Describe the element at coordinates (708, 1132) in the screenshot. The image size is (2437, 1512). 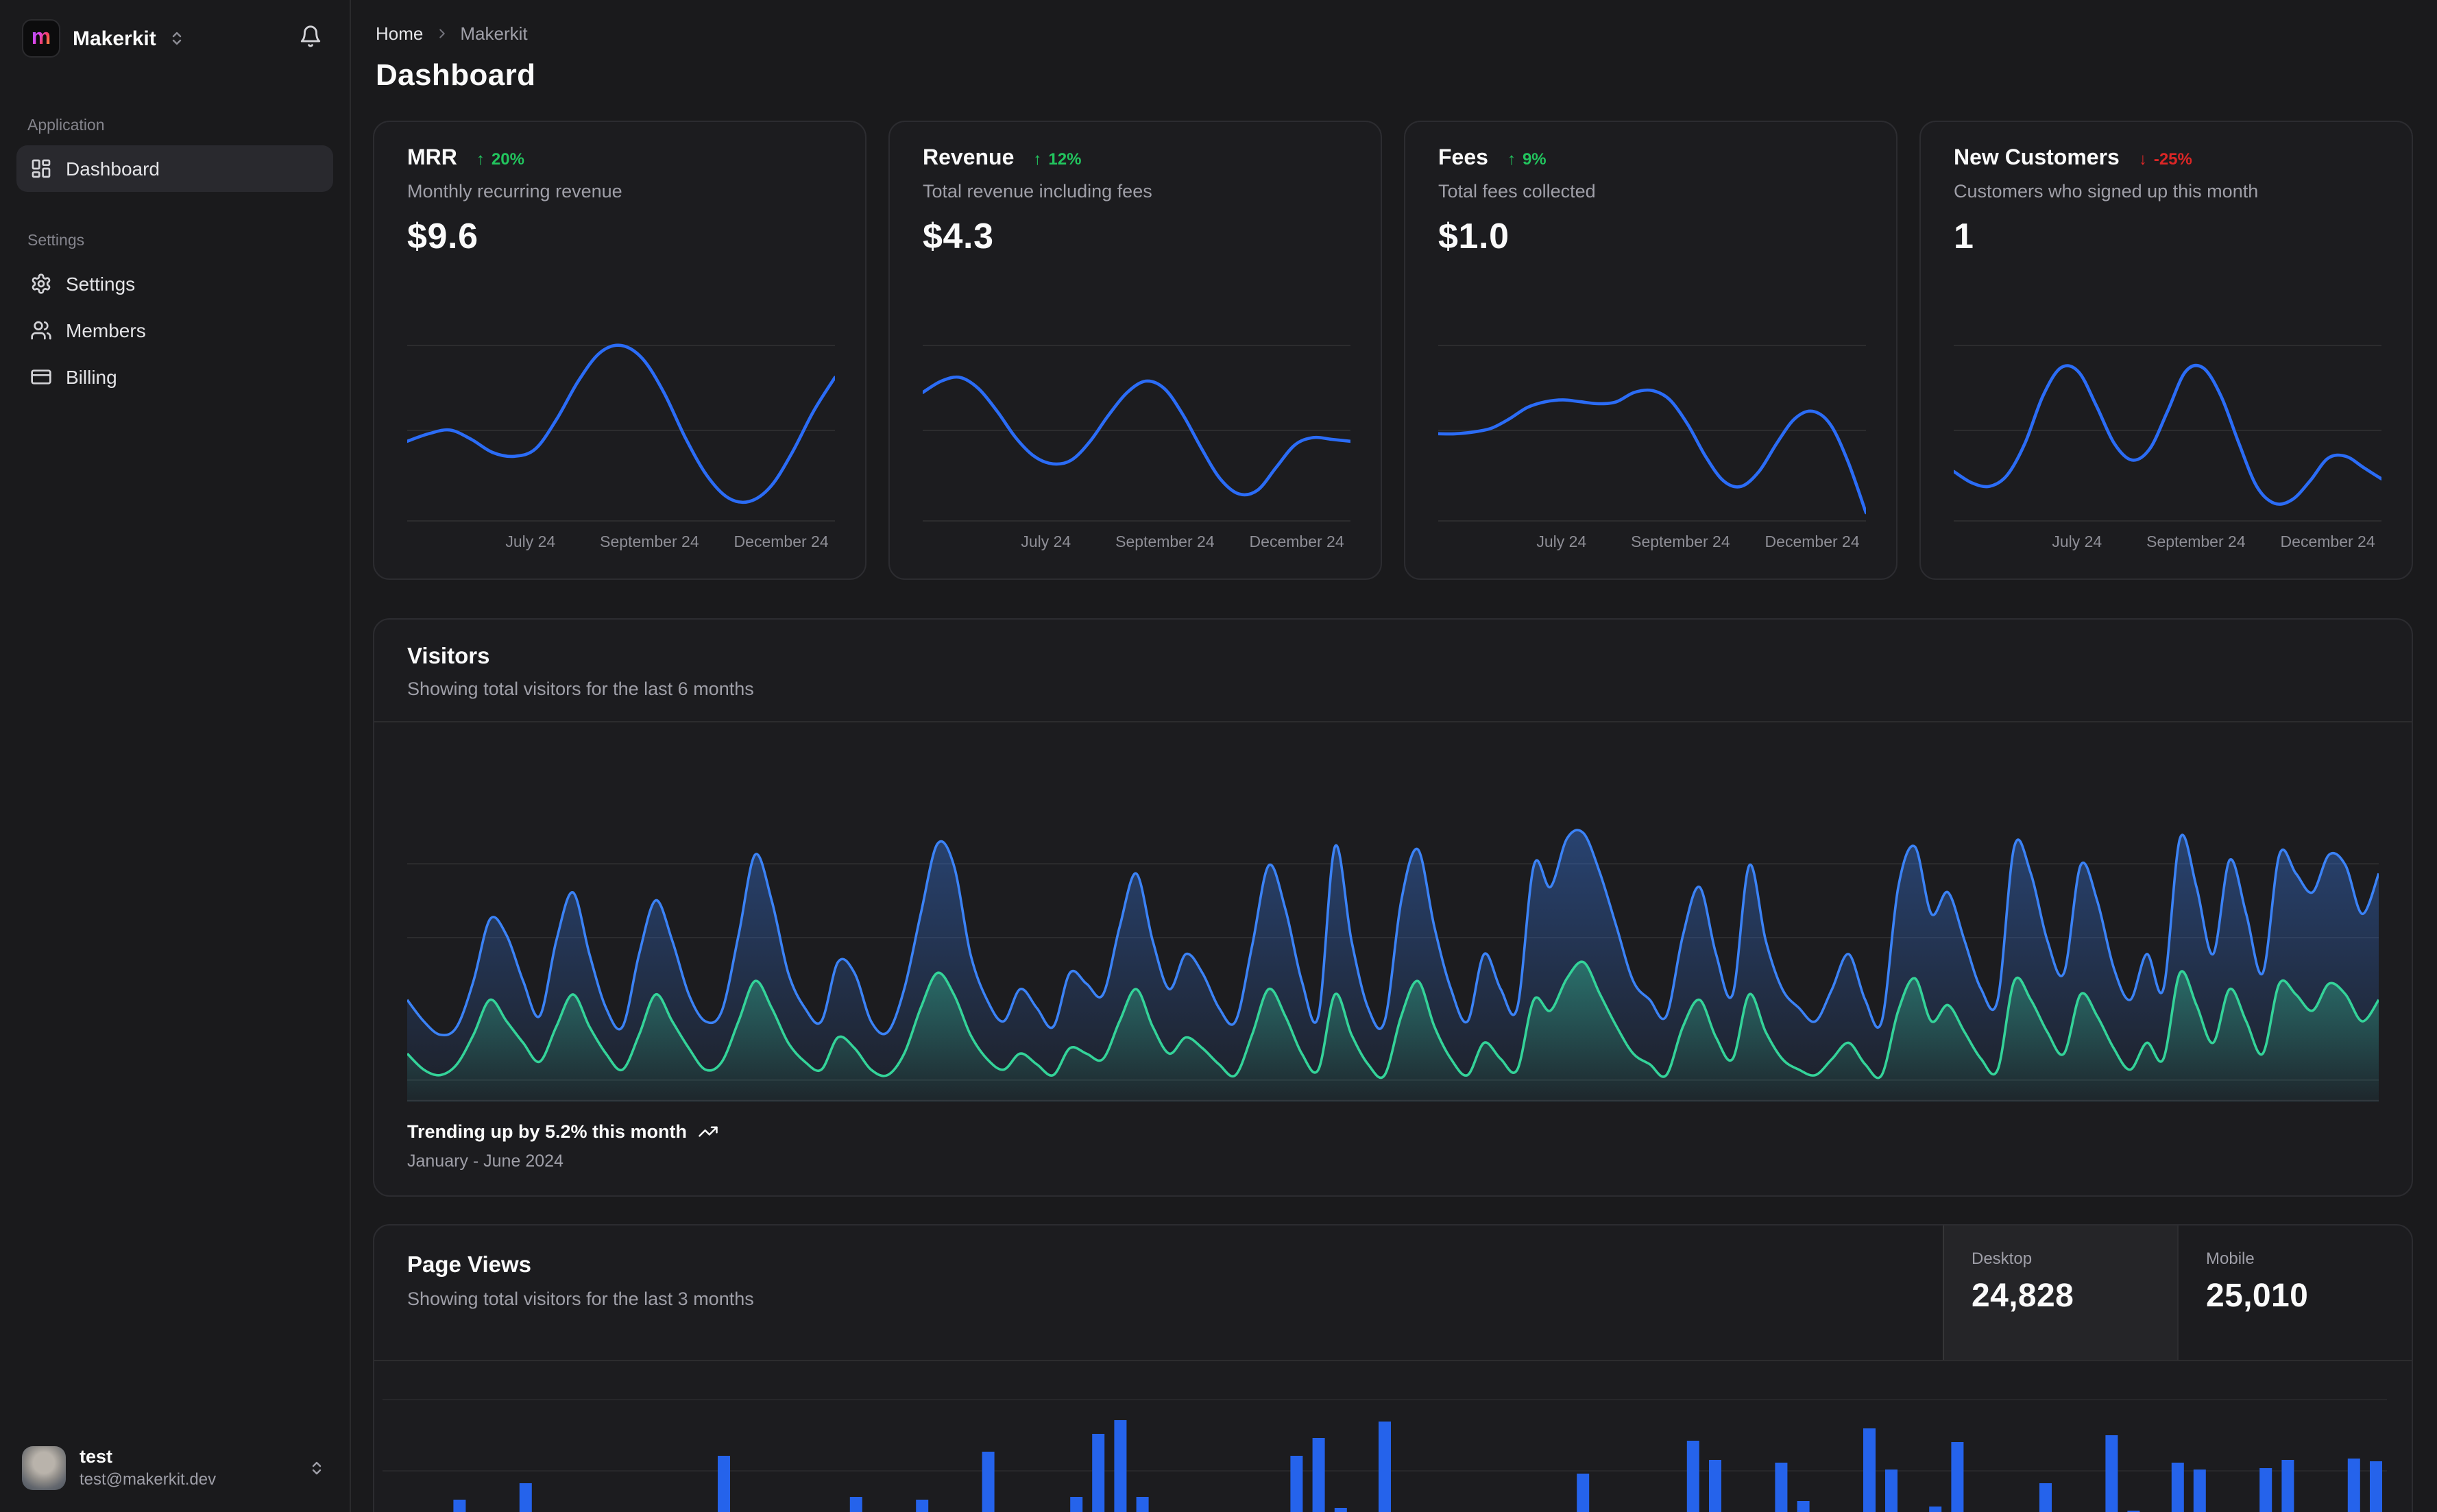
I see `trending-up-icon` at that location.